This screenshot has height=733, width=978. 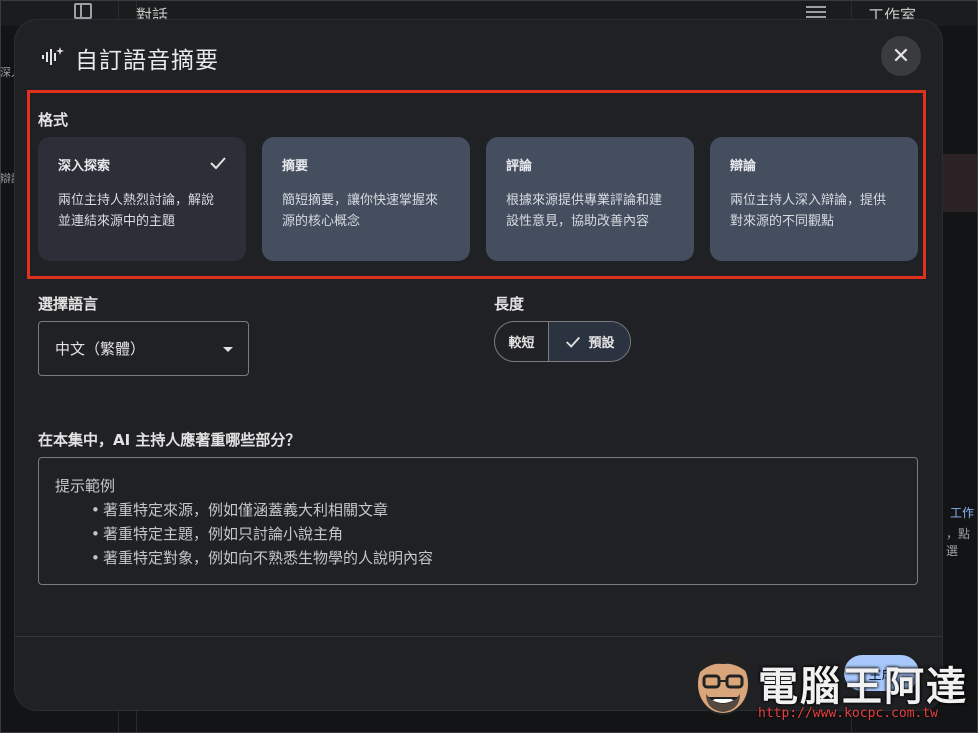 I want to click on dropdown-arrow-icon, so click(x=228, y=349).